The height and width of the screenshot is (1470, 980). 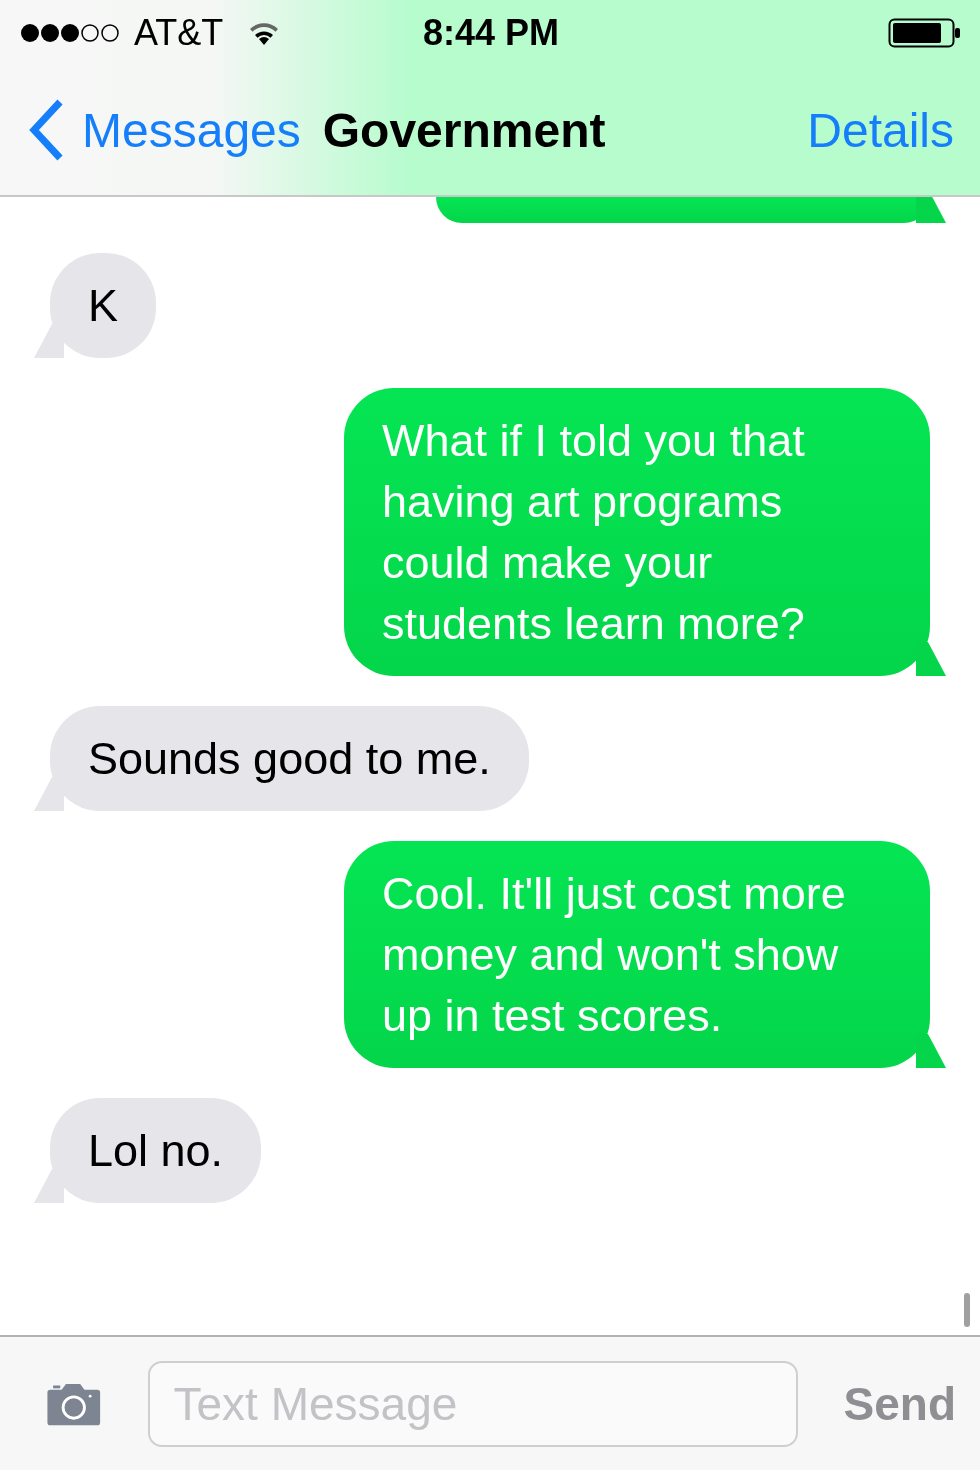 I want to click on received-message-bubble: K, so click(x=95, y=305).